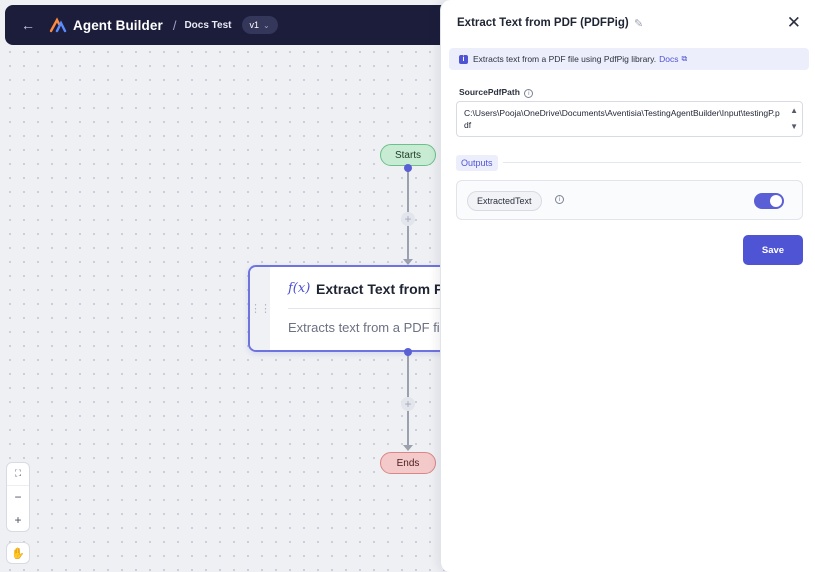 The image size is (815, 572). What do you see at coordinates (794, 111) in the screenshot?
I see `scroll-up-icon: ▲` at bounding box center [794, 111].